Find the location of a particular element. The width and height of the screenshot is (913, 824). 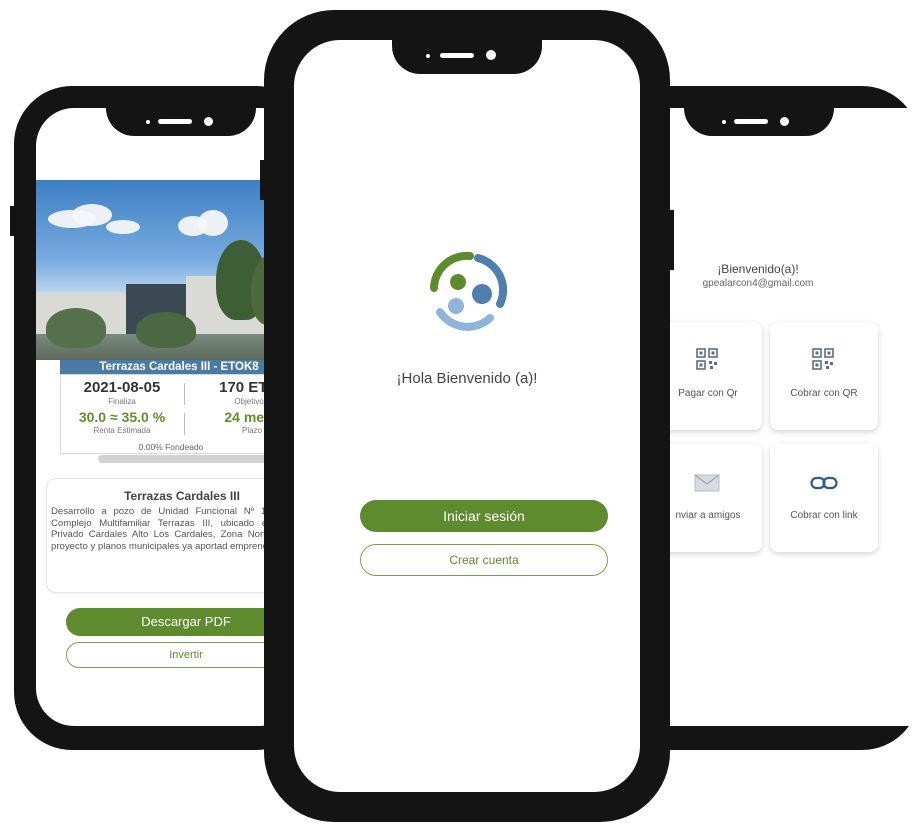

end-date-stat: 2021-08-05 Finaliza is located at coordinates (122, 392).